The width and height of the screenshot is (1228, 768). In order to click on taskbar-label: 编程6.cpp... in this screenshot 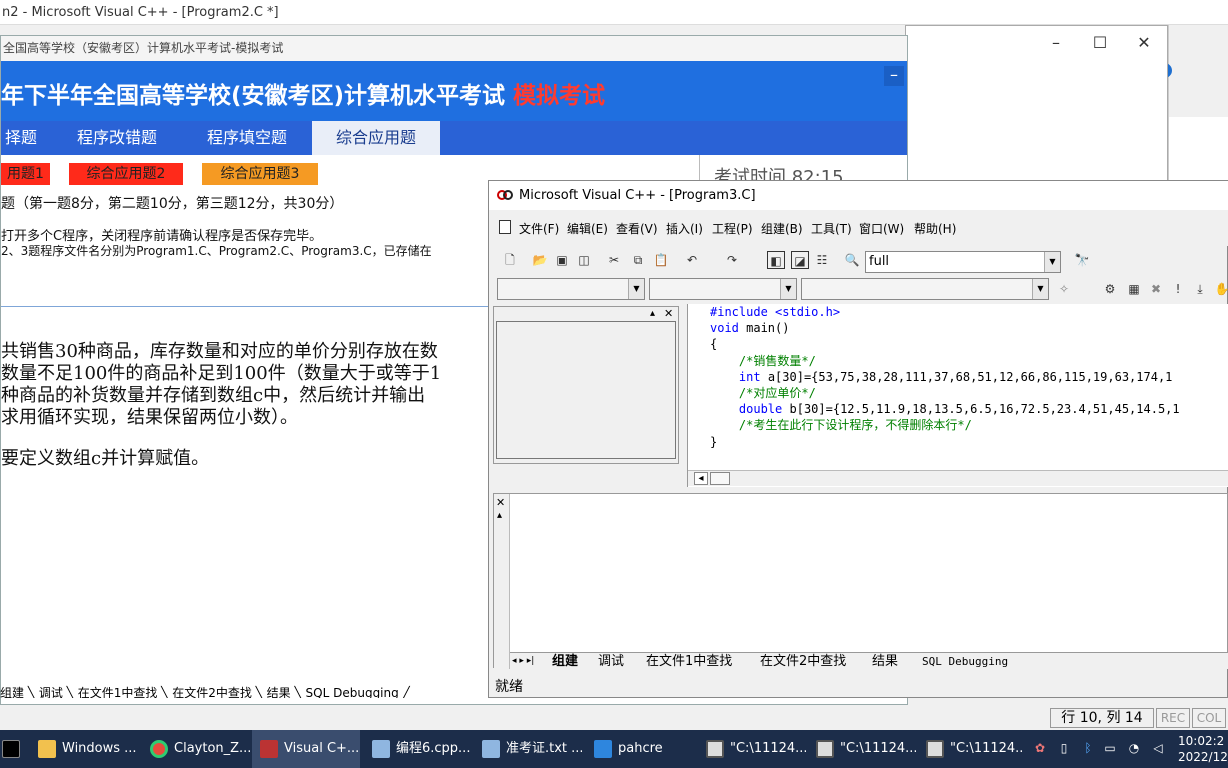, I will do `click(433, 748)`.